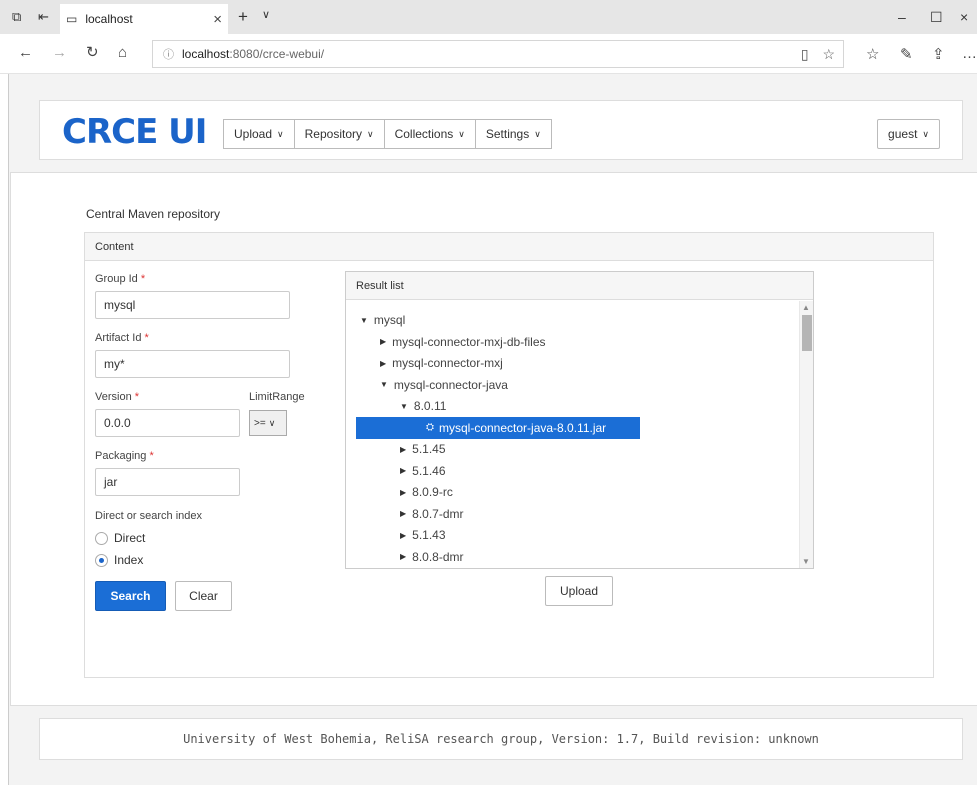 This screenshot has height=785, width=977. Describe the element at coordinates (450, 384) in the screenshot. I see `tree-item-label: mysql-connector-java` at that location.